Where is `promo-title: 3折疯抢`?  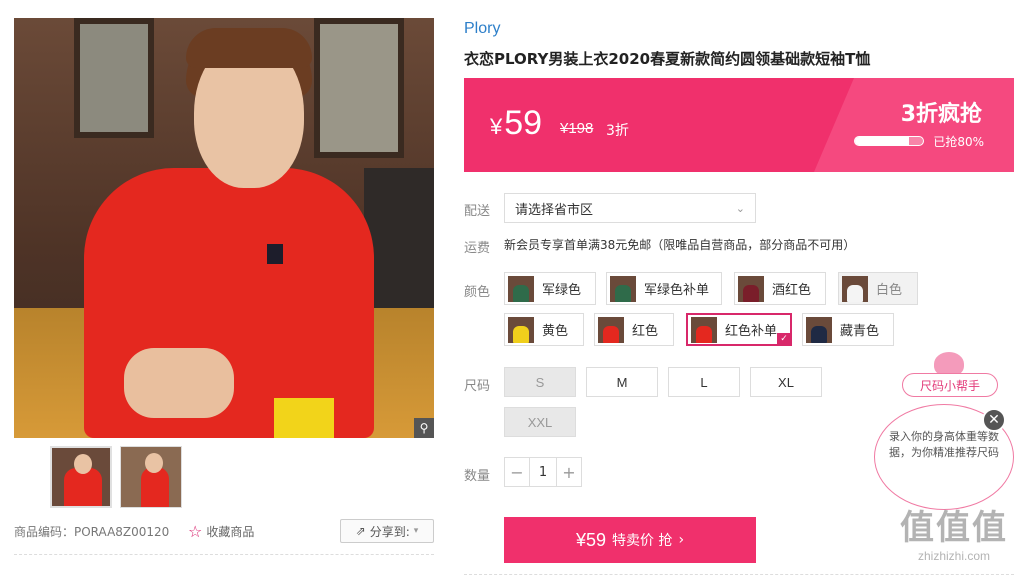 promo-title: 3折疯抢 is located at coordinates (941, 114).